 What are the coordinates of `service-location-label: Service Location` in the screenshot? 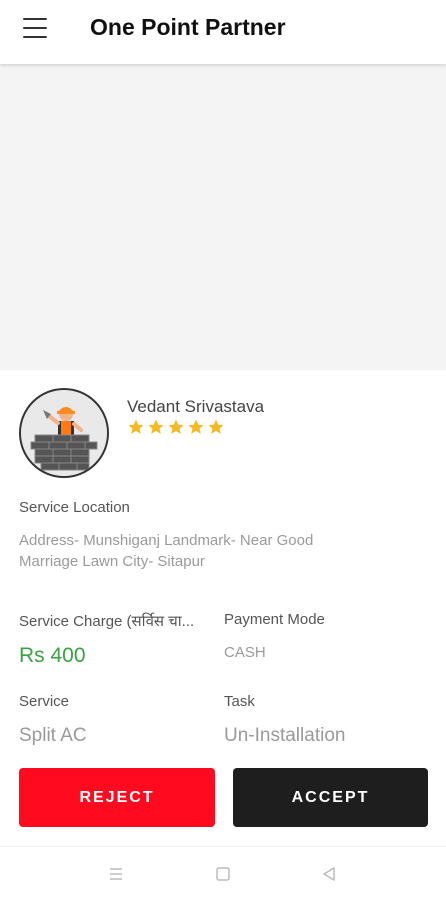 It's located at (74, 507).